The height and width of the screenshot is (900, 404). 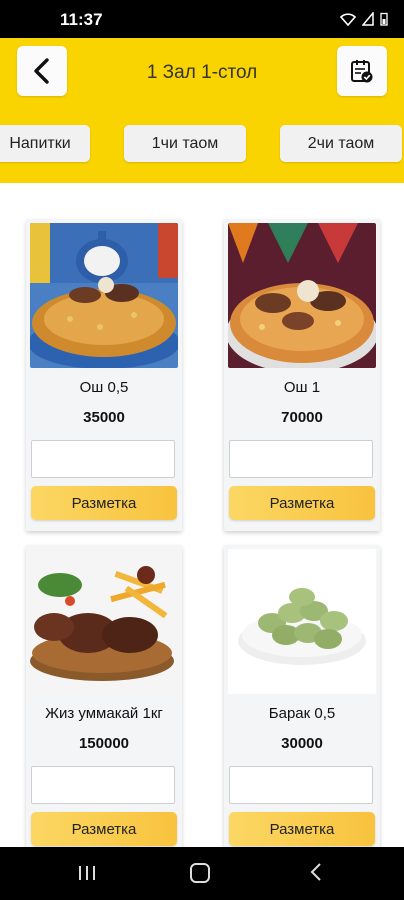 I want to click on status-time: 11:37, so click(x=81, y=19).